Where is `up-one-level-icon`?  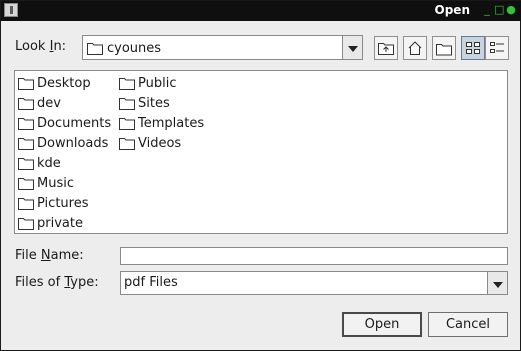
up-one-level-icon is located at coordinates (386, 49).